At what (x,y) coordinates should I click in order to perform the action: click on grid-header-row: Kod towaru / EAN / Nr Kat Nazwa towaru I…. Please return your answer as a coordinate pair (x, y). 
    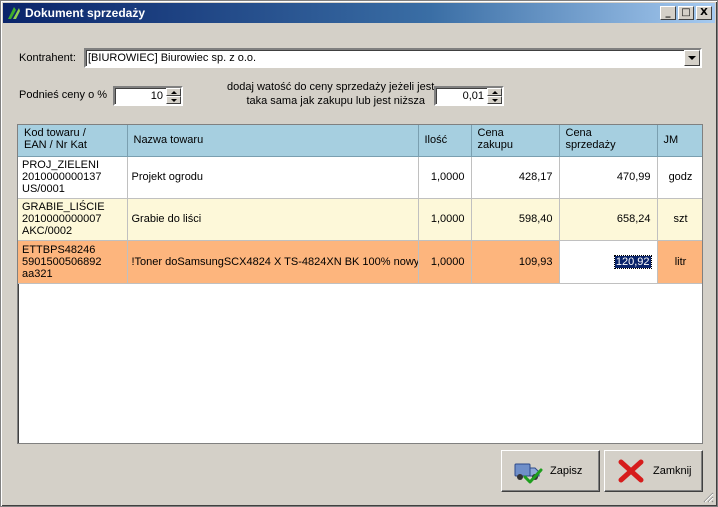
    Looking at the image, I should click on (360, 141).